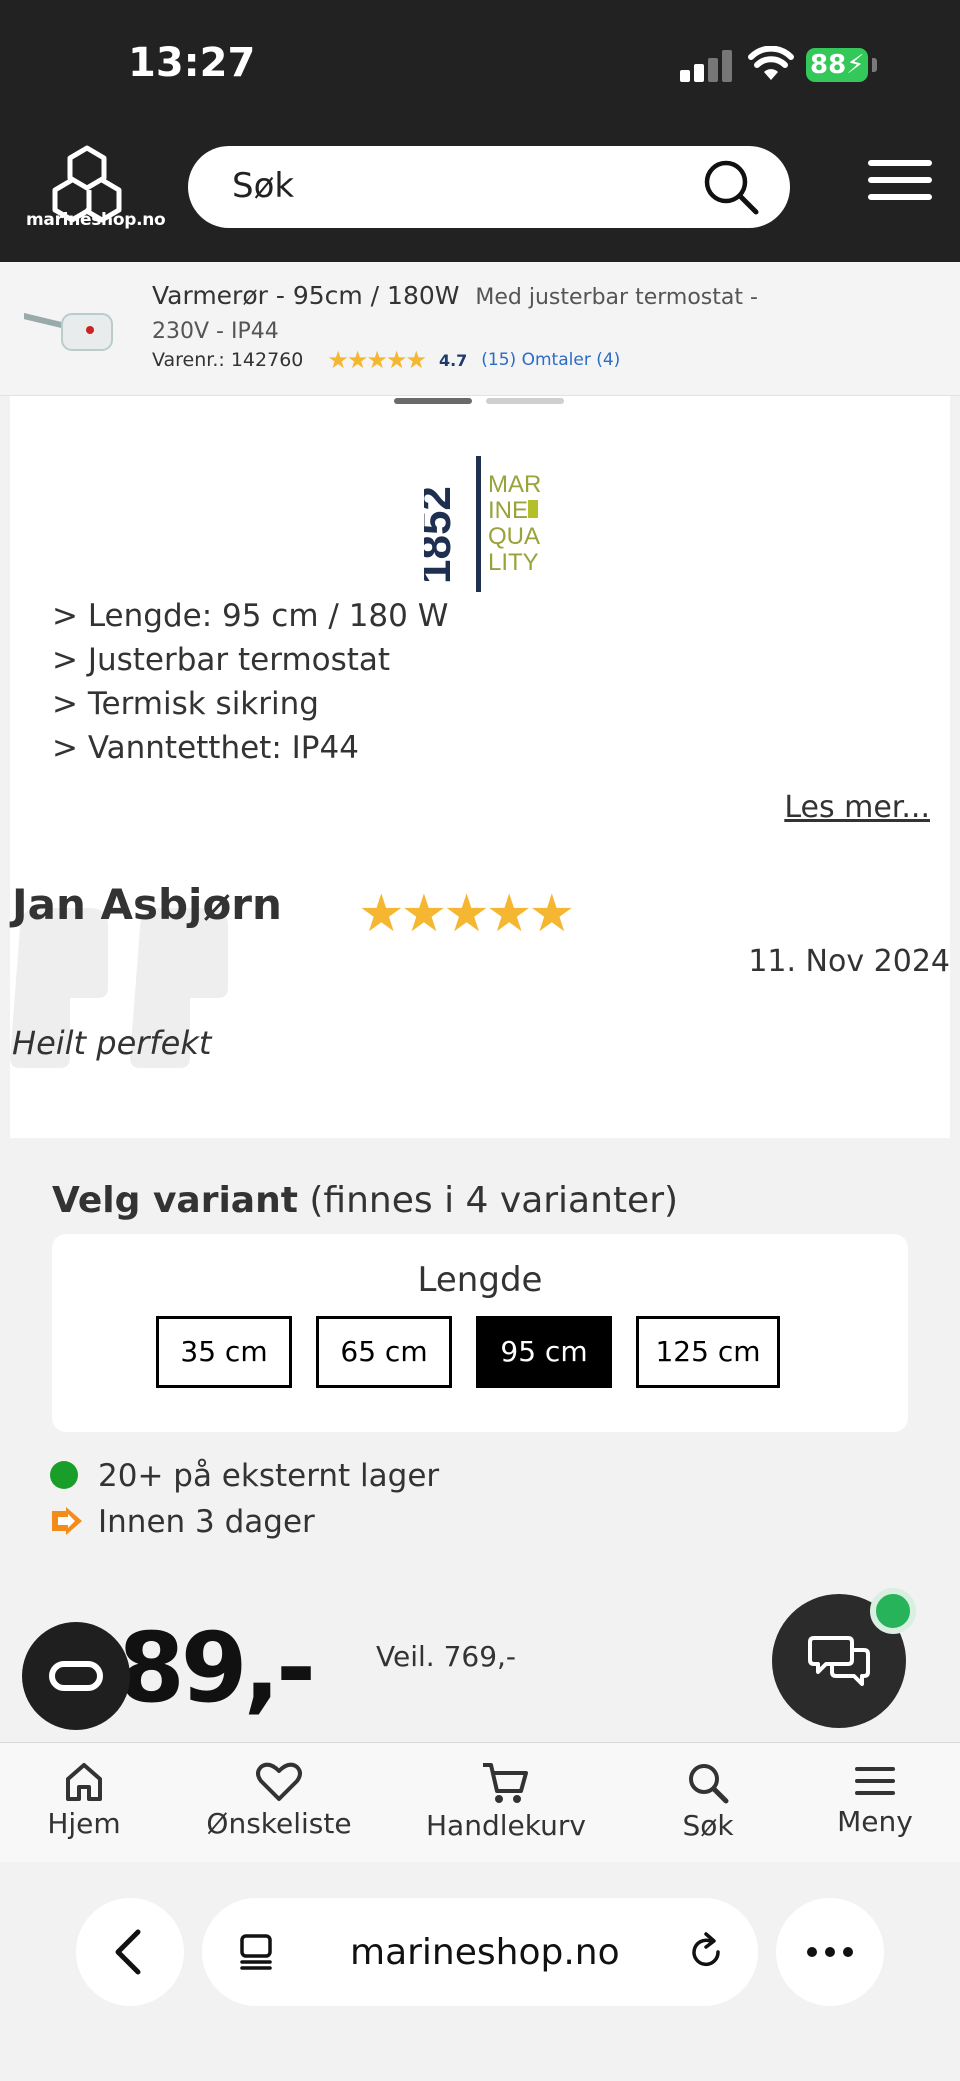 This screenshot has width=960, height=2081. What do you see at coordinates (84, 1823) in the screenshot?
I see `nav-label: Hjem` at bounding box center [84, 1823].